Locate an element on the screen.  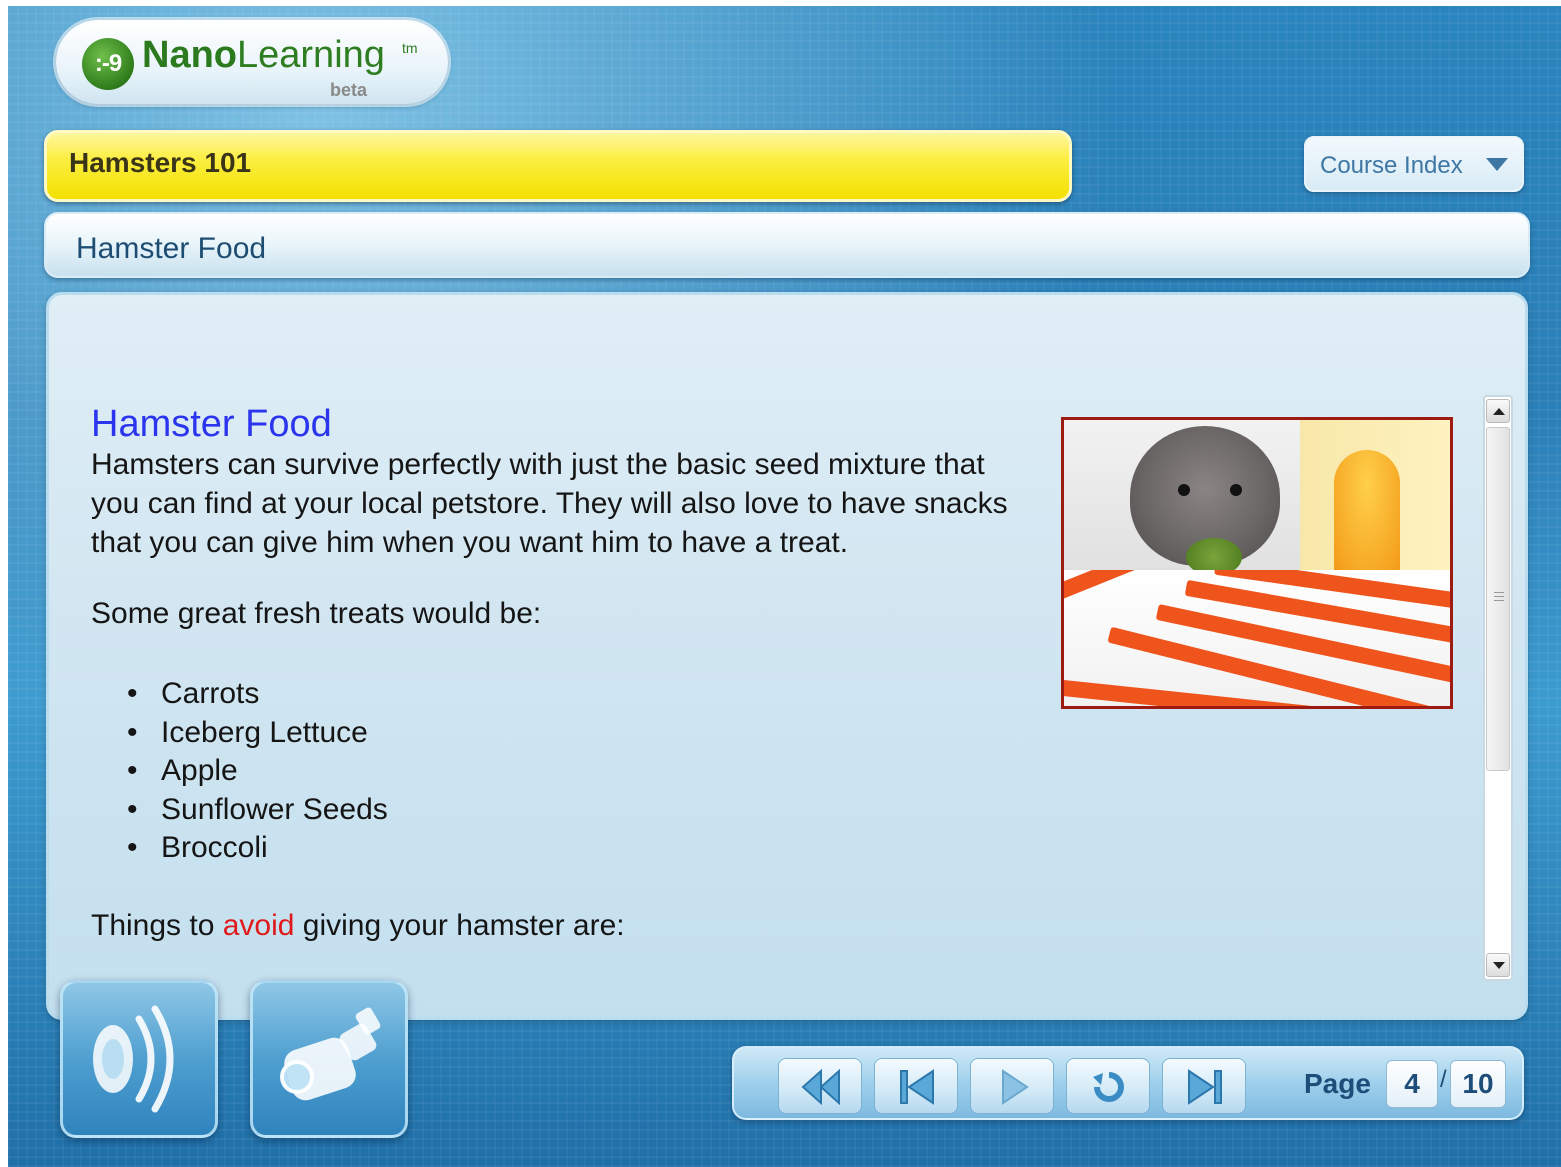
logo-mark-icon: :-9 is located at coordinates (108, 64).